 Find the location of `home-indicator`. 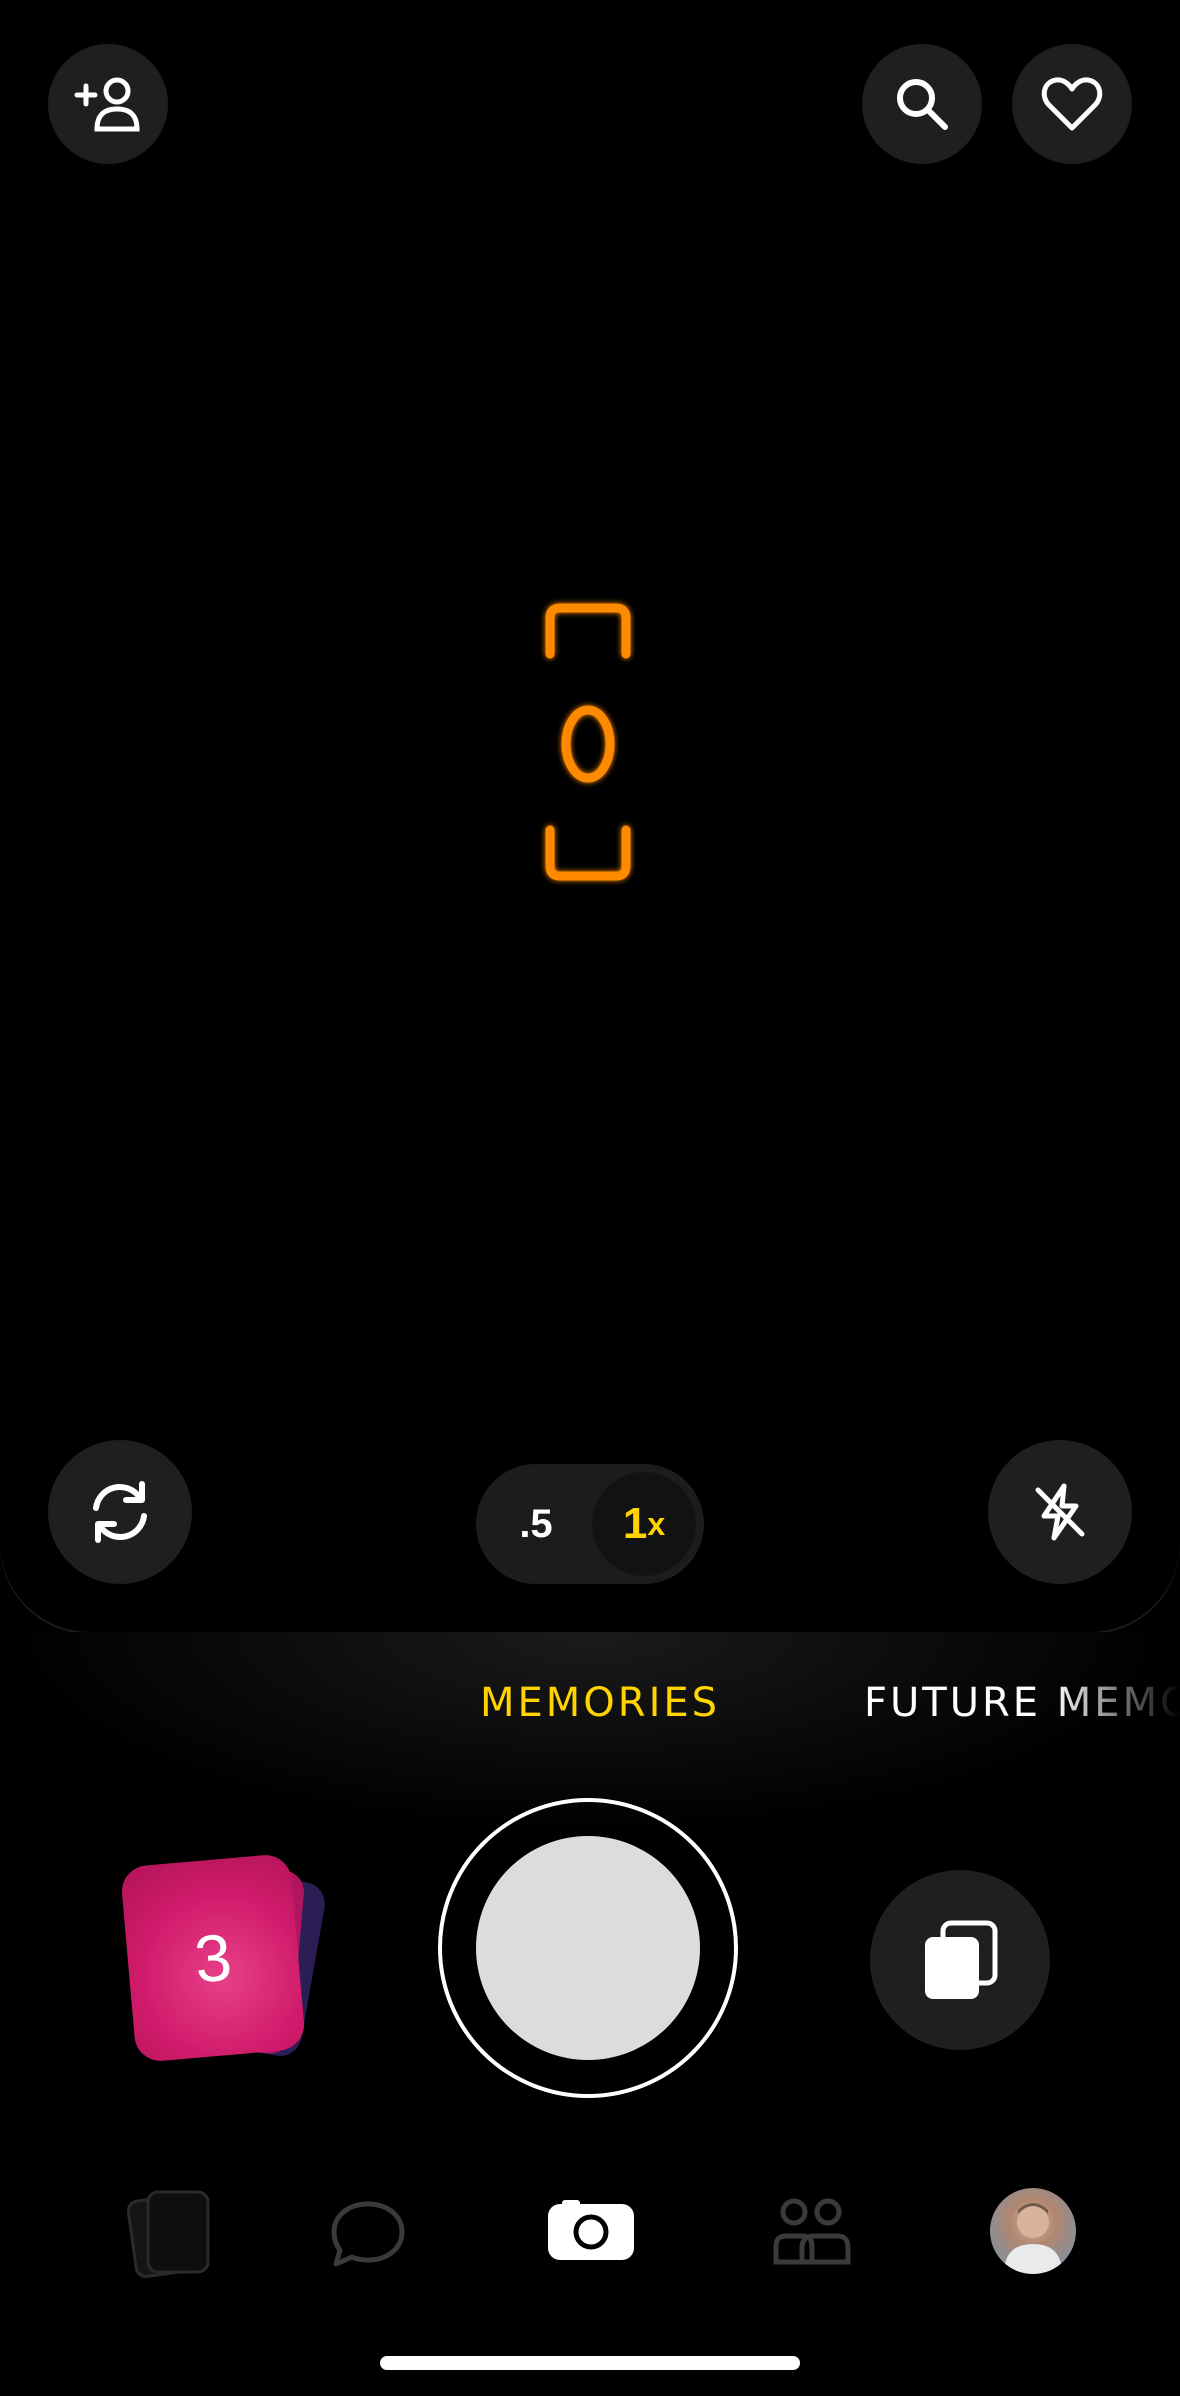

home-indicator is located at coordinates (590, 2363).